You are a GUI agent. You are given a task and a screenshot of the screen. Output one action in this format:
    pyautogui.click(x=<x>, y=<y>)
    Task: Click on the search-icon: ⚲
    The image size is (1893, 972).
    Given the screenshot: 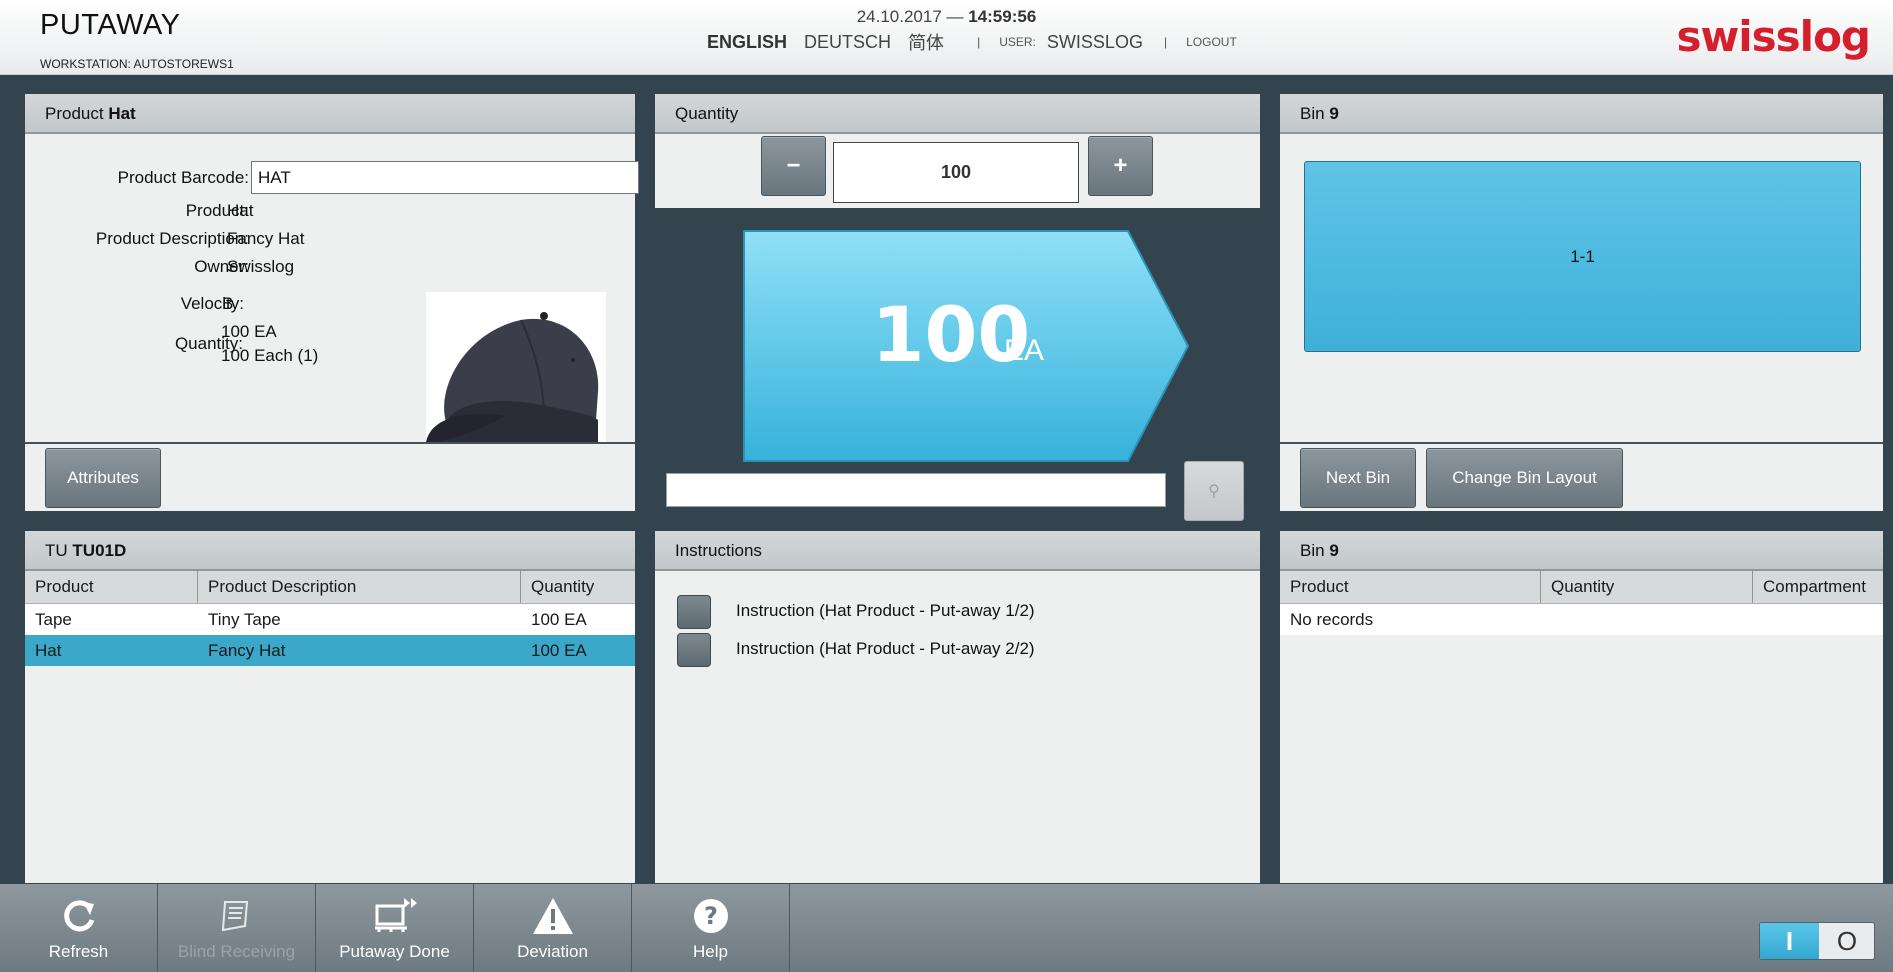 What is the action you would take?
    pyautogui.click(x=1214, y=491)
    